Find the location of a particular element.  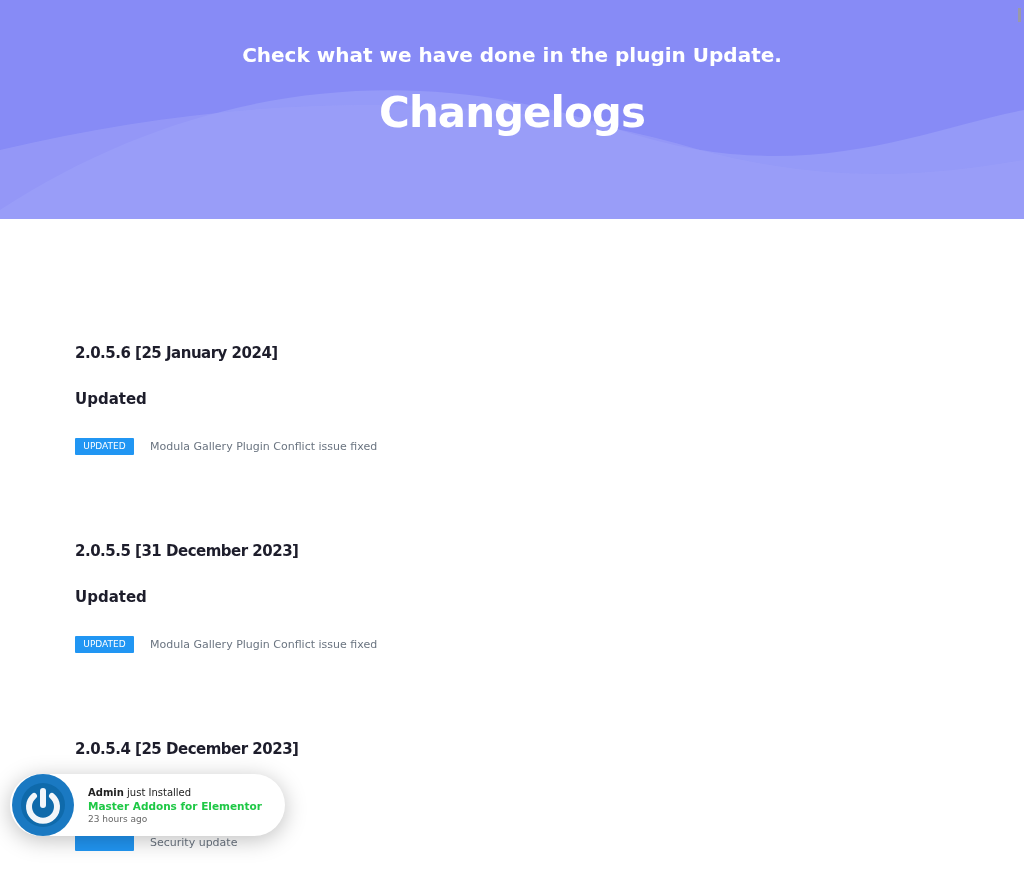

page-title: Changelogs is located at coordinates (512, 113).